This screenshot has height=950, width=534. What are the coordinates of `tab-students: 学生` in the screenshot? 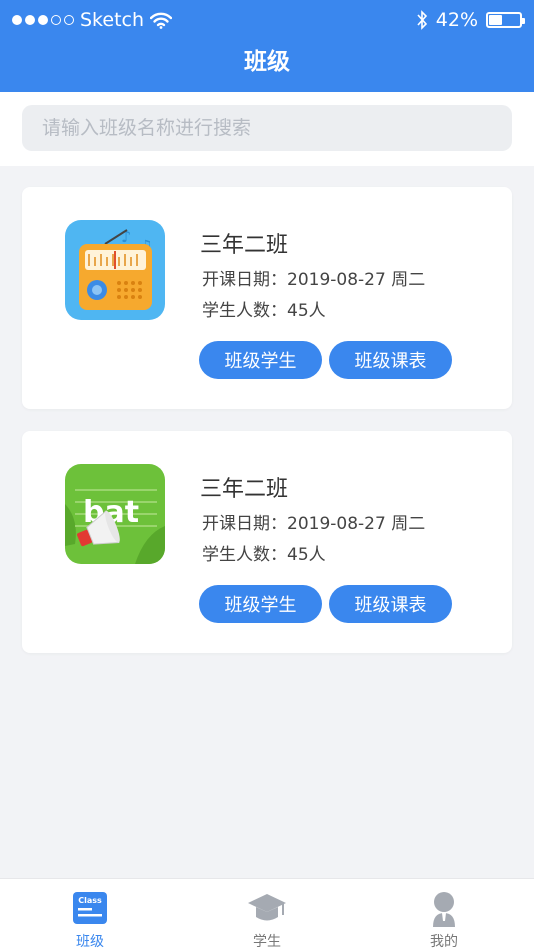 It's located at (267, 914).